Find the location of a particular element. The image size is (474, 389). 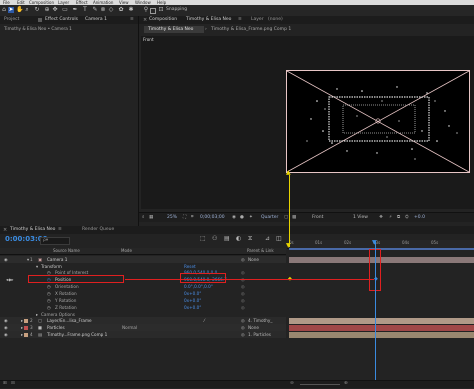

track-emitter is located at coordinates (381, 321).